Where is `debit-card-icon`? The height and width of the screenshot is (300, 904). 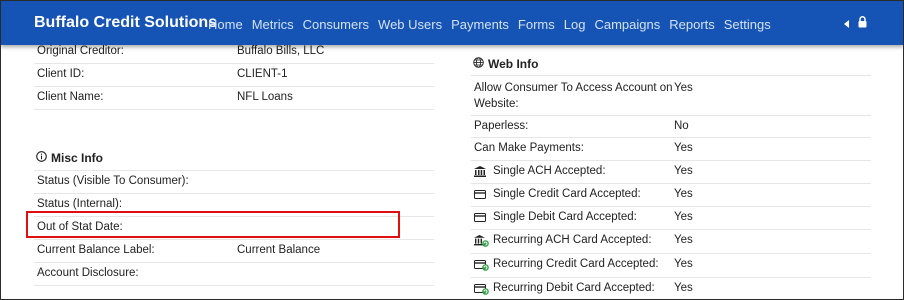 debit-card-icon is located at coordinates (480, 219).